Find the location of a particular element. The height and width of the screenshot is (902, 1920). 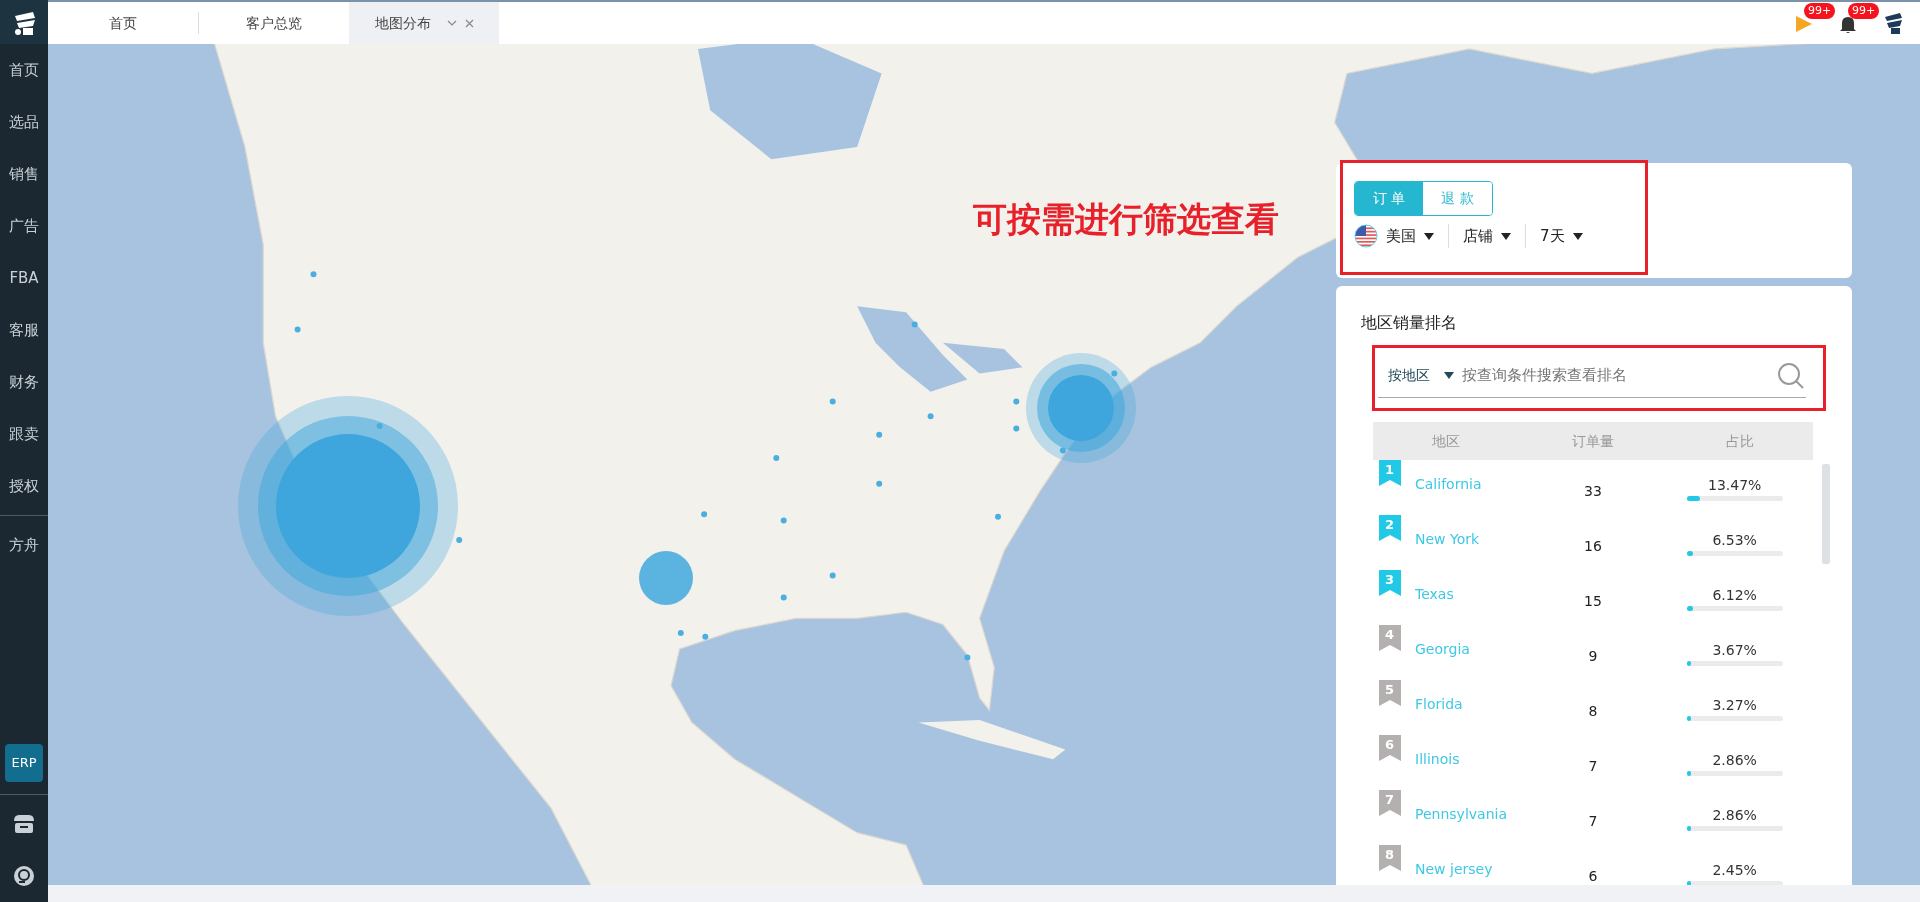

rank-number: 4 is located at coordinates (1390, 635).